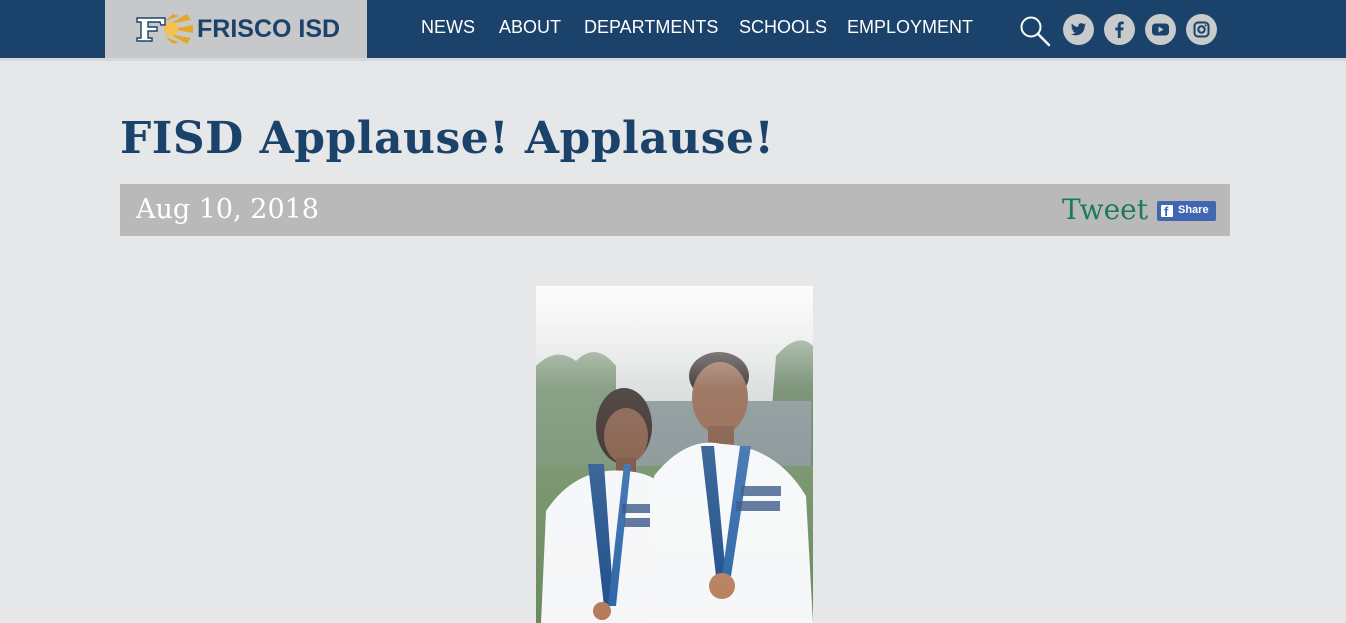 The height and width of the screenshot is (623, 1346). Describe the element at coordinates (1193, 210) in the screenshot. I see `share-label: Share` at that location.